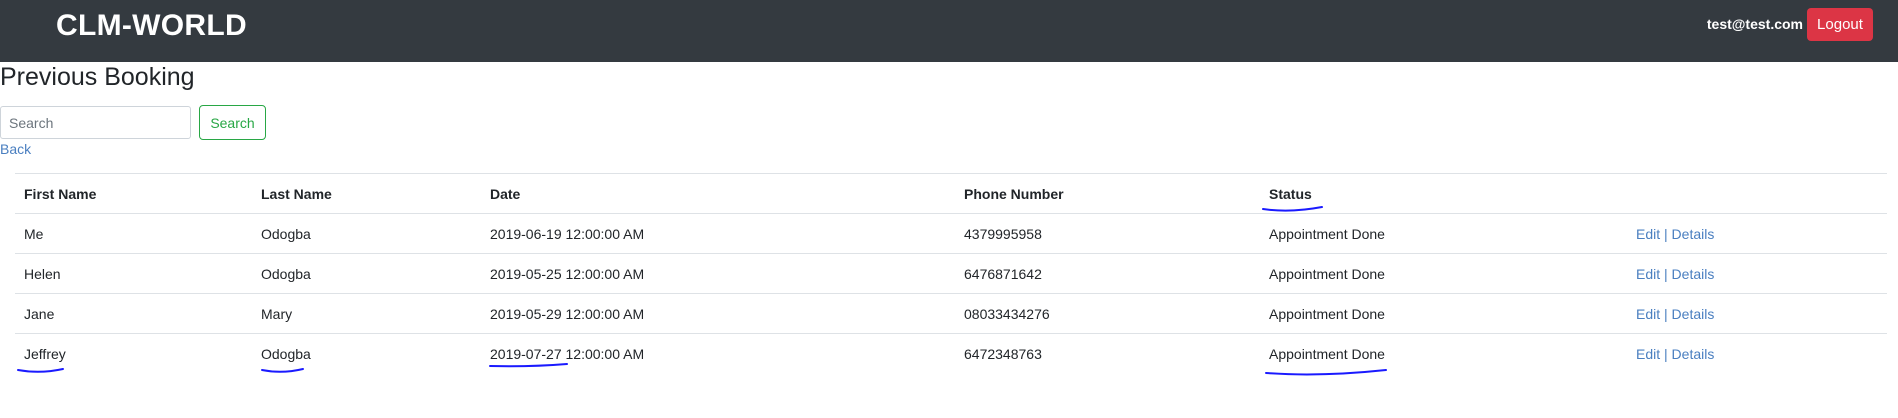 The height and width of the screenshot is (418, 1898). Describe the element at coordinates (718, 193) in the screenshot. I see `header-date: Date` at that location.